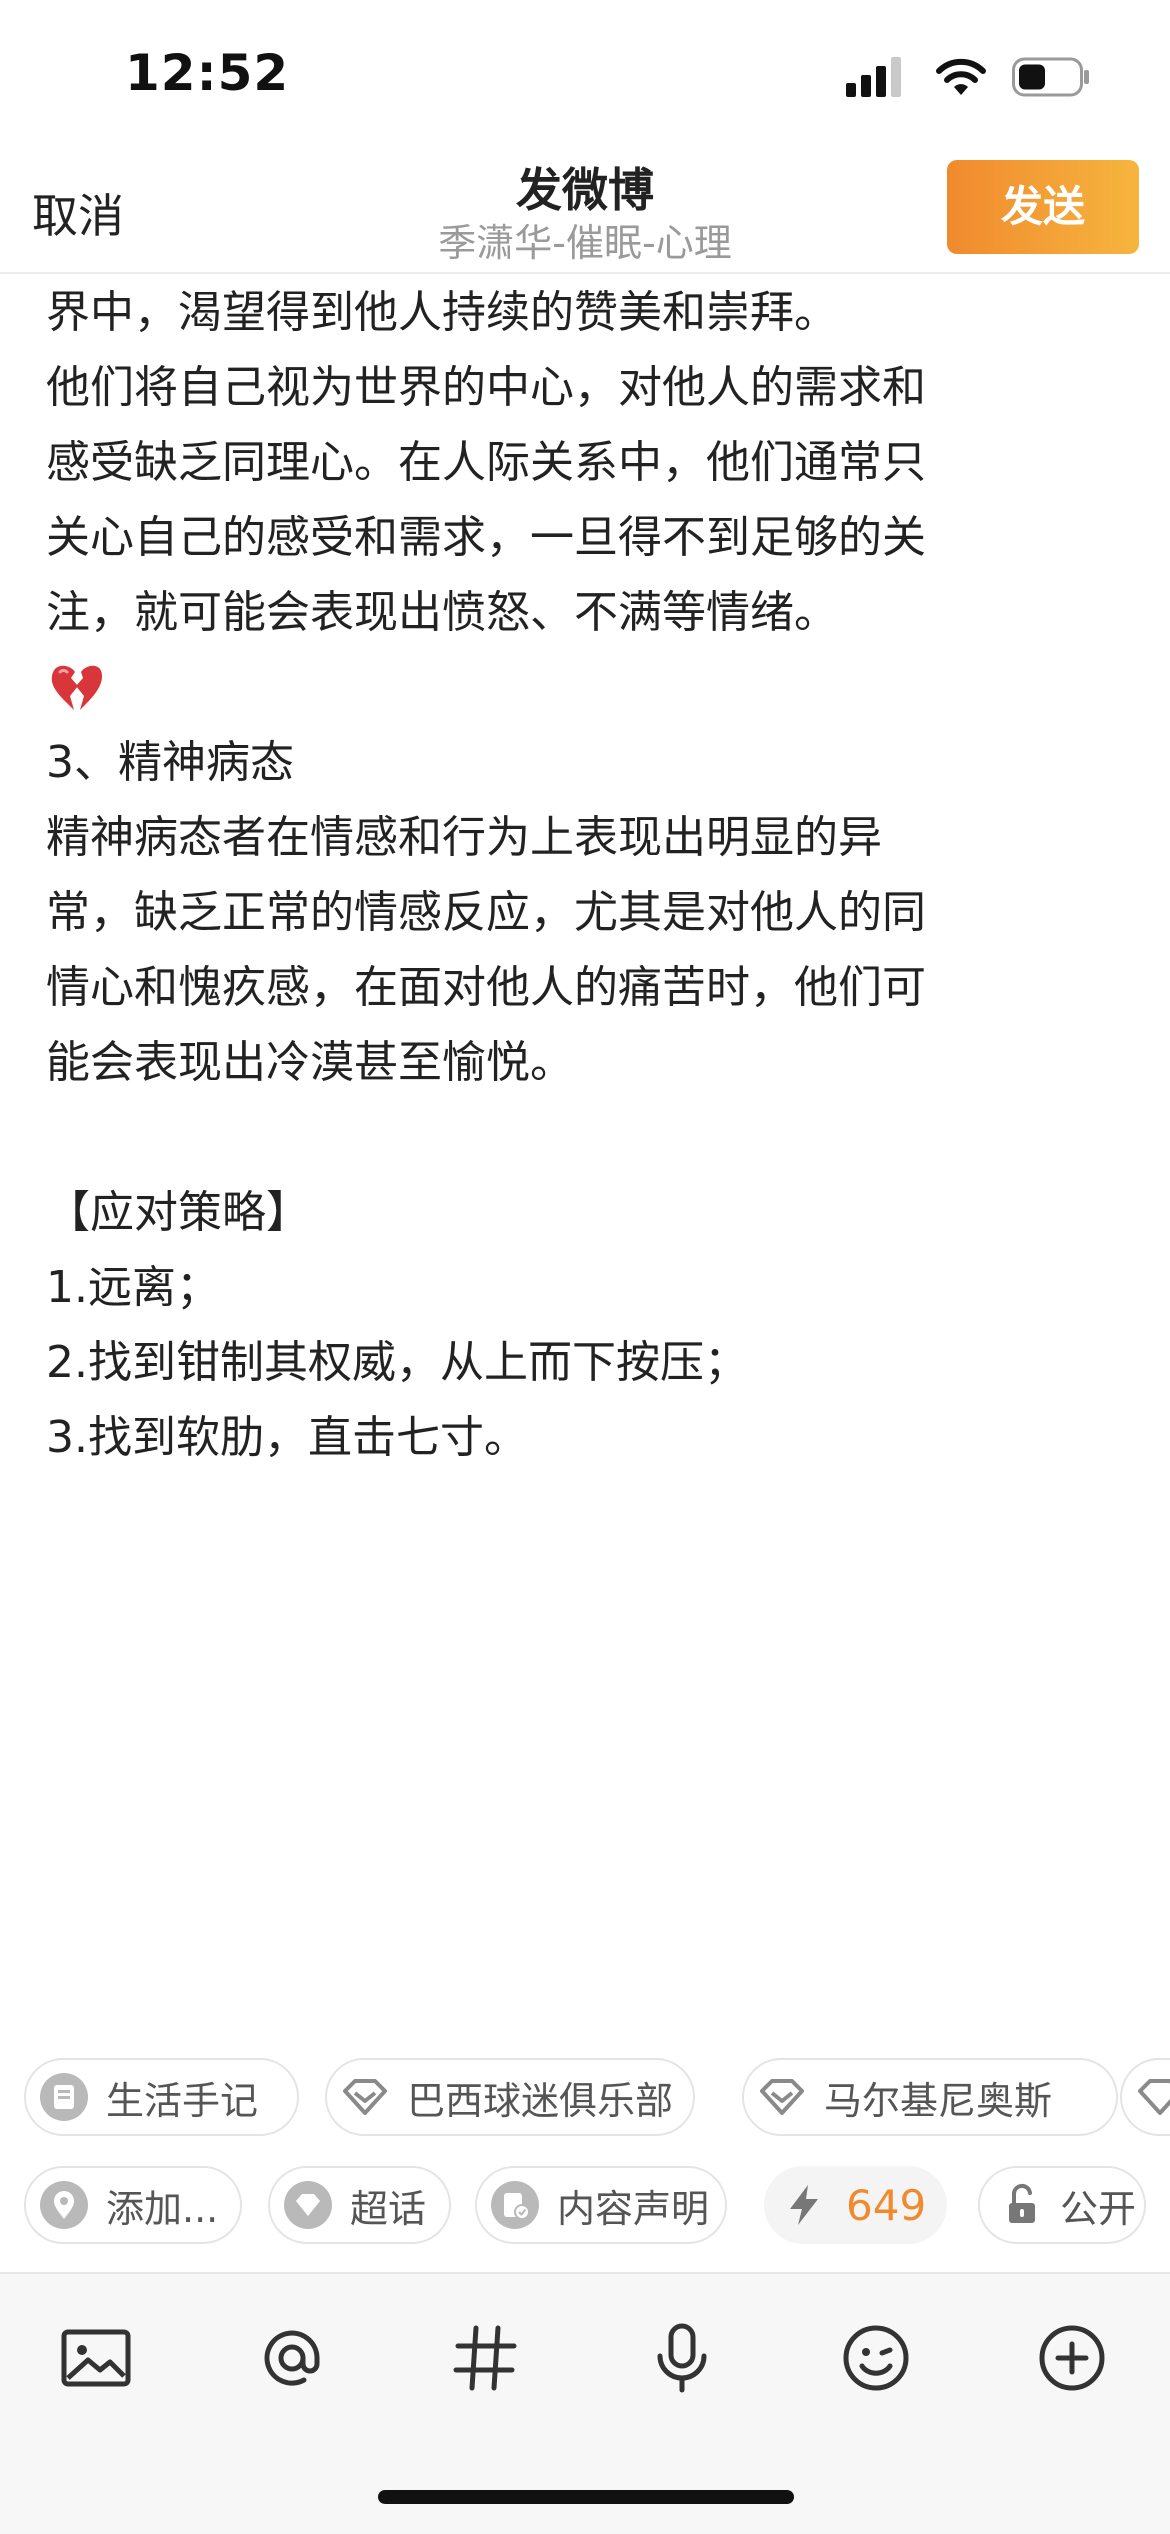 This screenshot has width=1170, height=2534. I want to click on post-options-row: 添加... 超话 内容声明 649 公开, so click(597, 2206).